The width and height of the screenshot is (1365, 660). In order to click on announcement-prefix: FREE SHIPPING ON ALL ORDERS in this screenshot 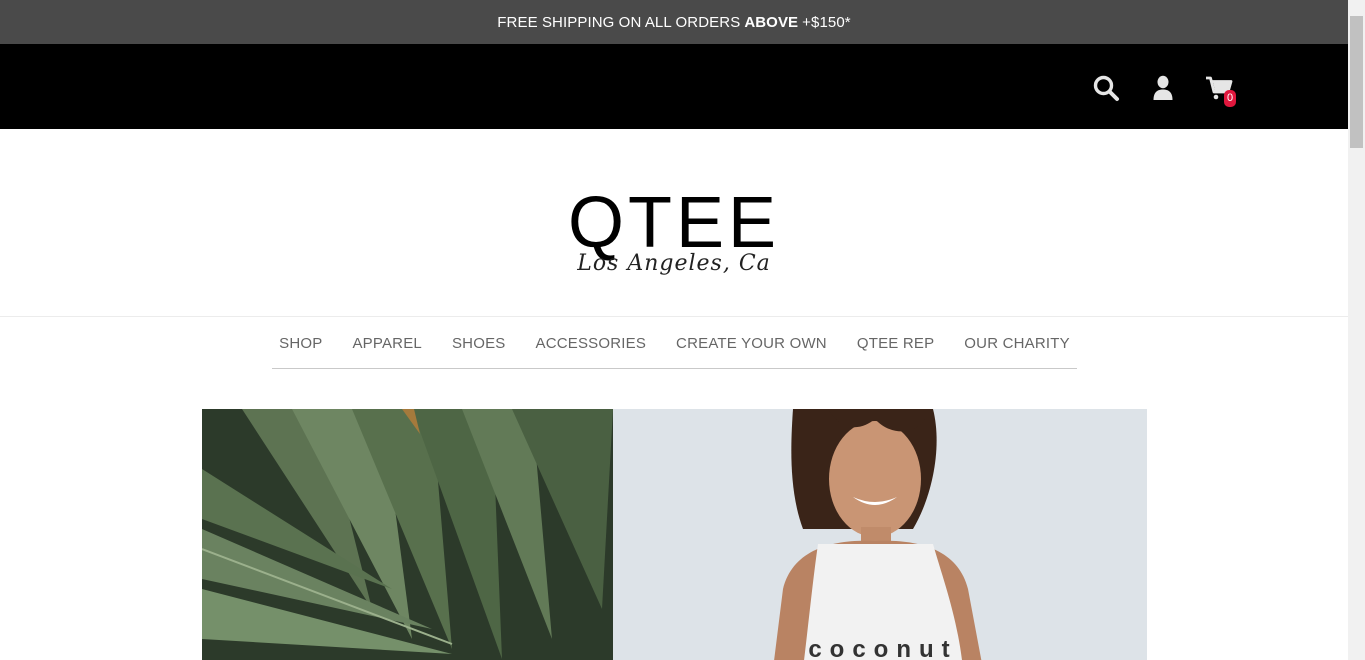, I will do `click(619, 22)`.